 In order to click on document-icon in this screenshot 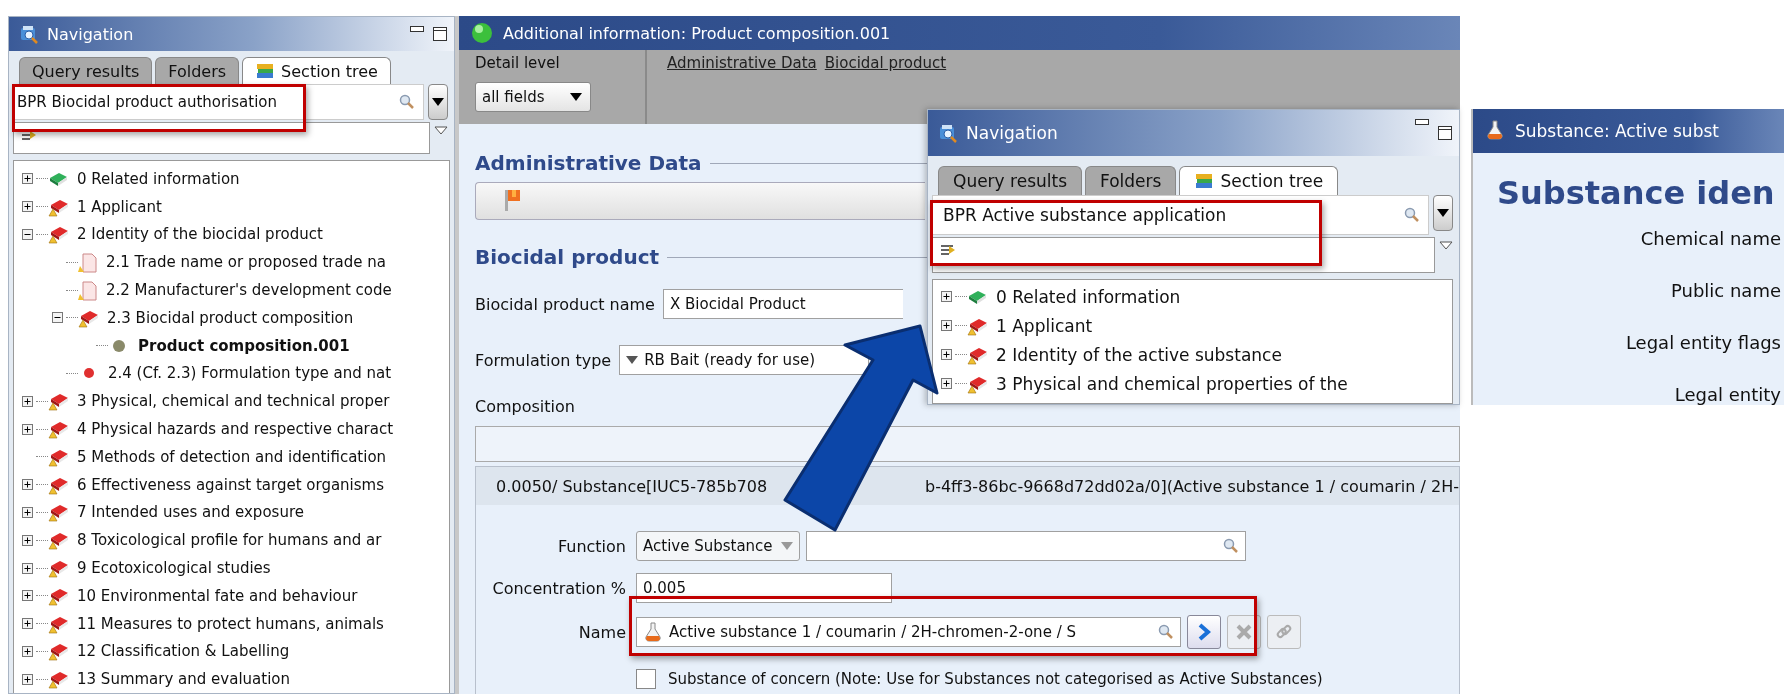, I will do `click(88, 262)`.